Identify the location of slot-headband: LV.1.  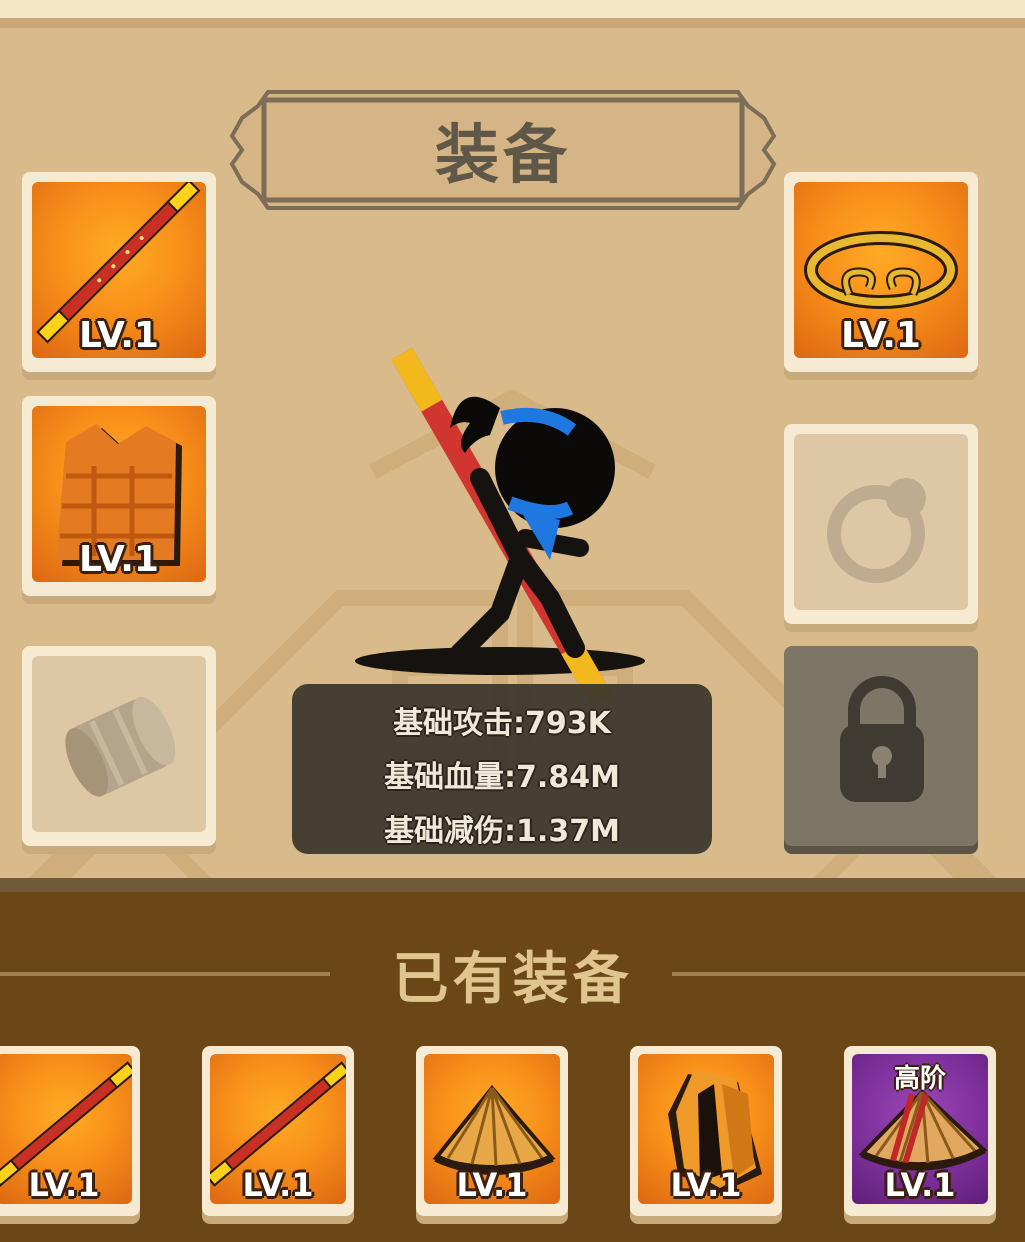
(881, 272).